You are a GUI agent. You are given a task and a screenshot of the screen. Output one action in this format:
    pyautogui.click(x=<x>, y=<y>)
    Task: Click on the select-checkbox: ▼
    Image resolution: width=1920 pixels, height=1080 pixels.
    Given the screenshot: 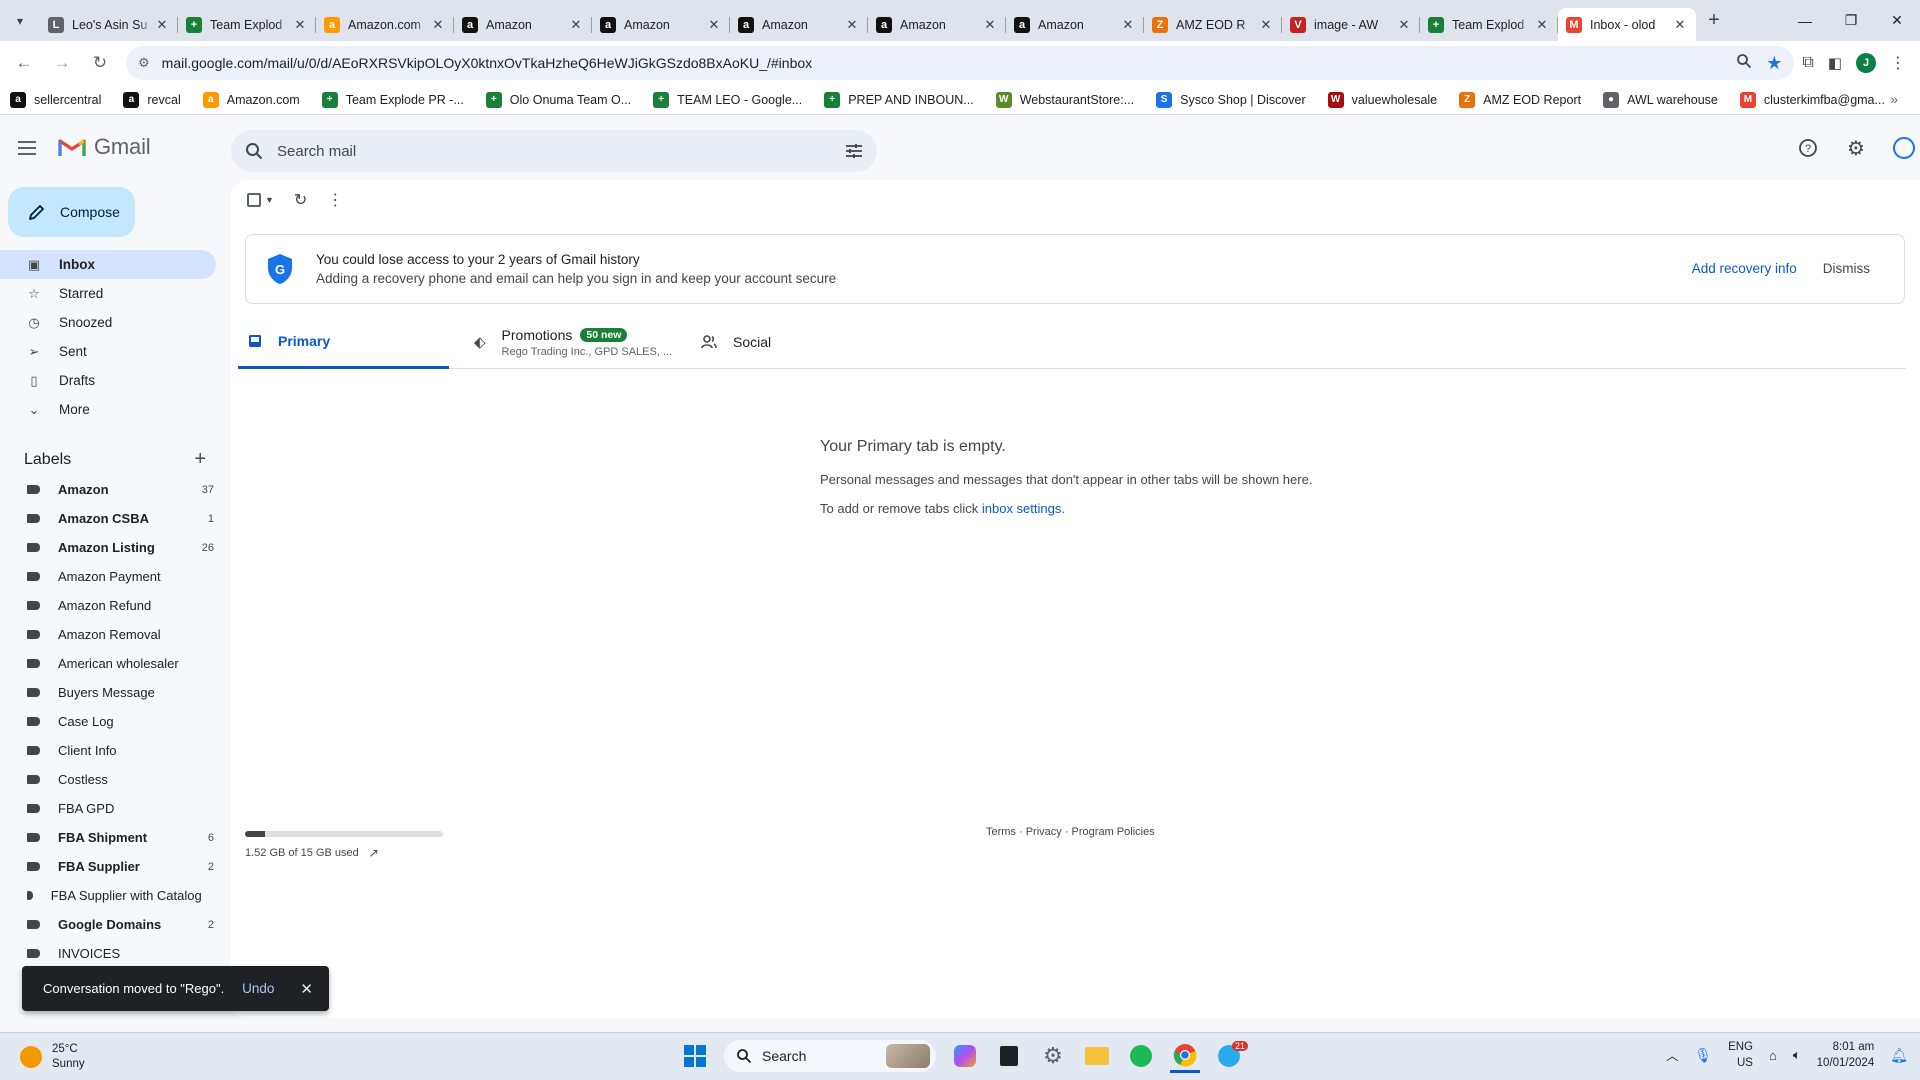 What is the action you would take?
    pyautogui.click(x=260, y=200)
    